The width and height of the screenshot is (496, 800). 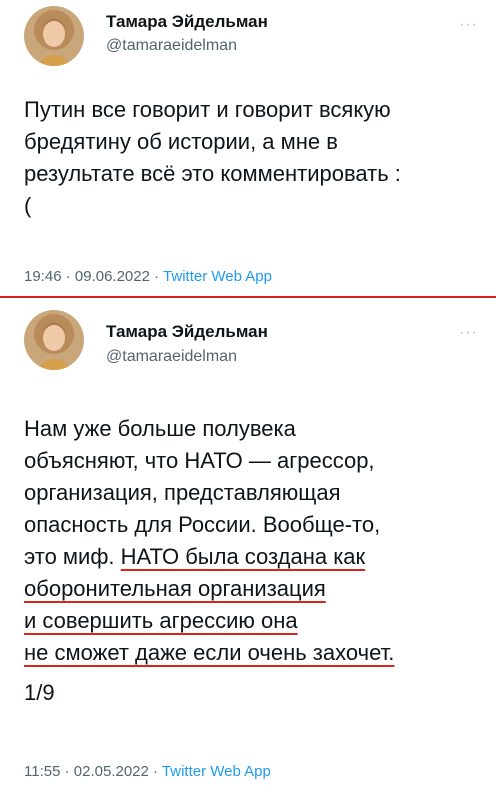 What do you see at coordinates (202, 524) in the screenshot?
I see `tweet-text-line: опасность для России. Вообще-то,` at bounding box center [202, 524].